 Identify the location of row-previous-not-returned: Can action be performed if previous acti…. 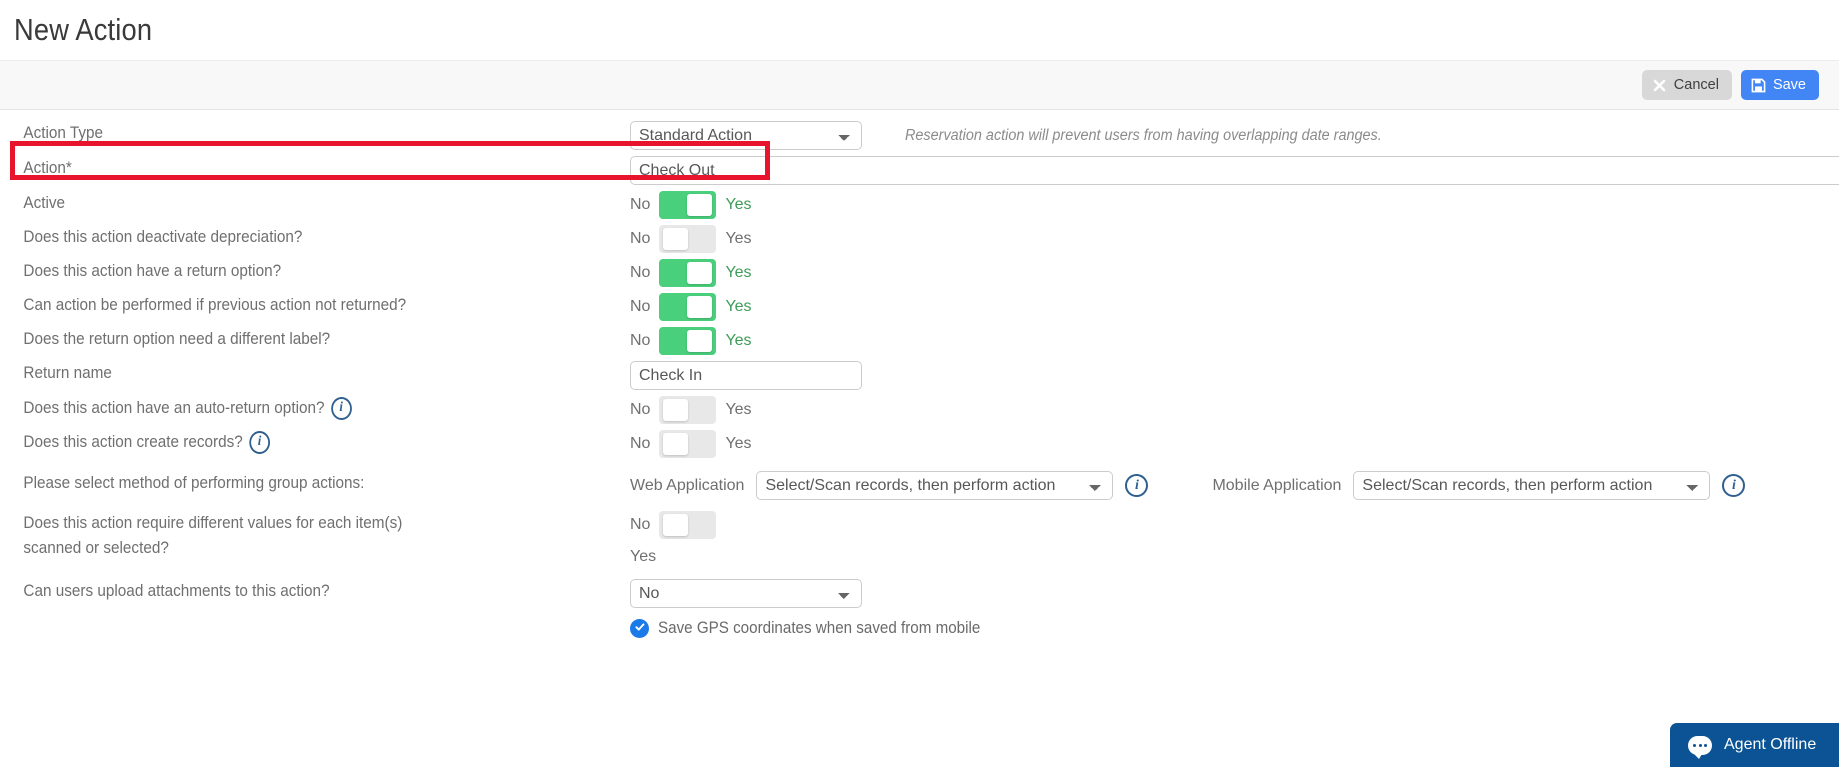
(919, 307).